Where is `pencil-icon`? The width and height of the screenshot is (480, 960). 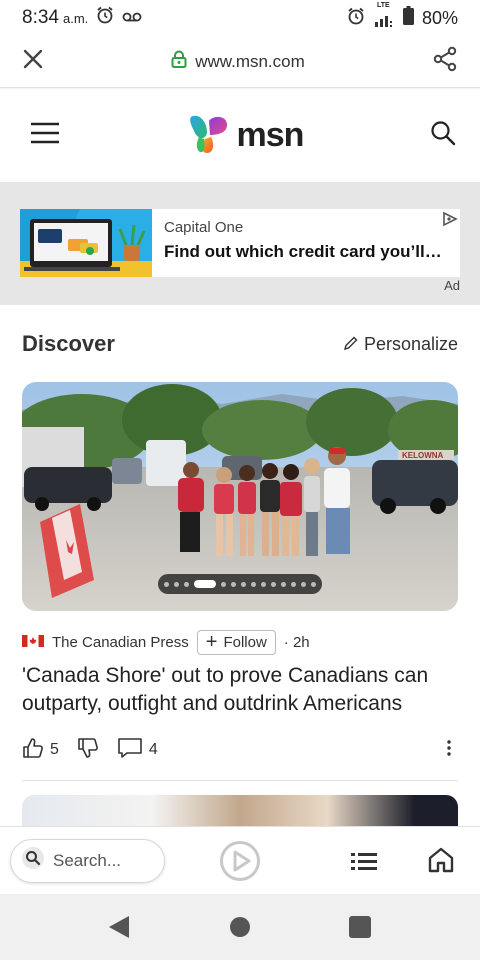 pencil-icon is located at coordinates (350, 344).